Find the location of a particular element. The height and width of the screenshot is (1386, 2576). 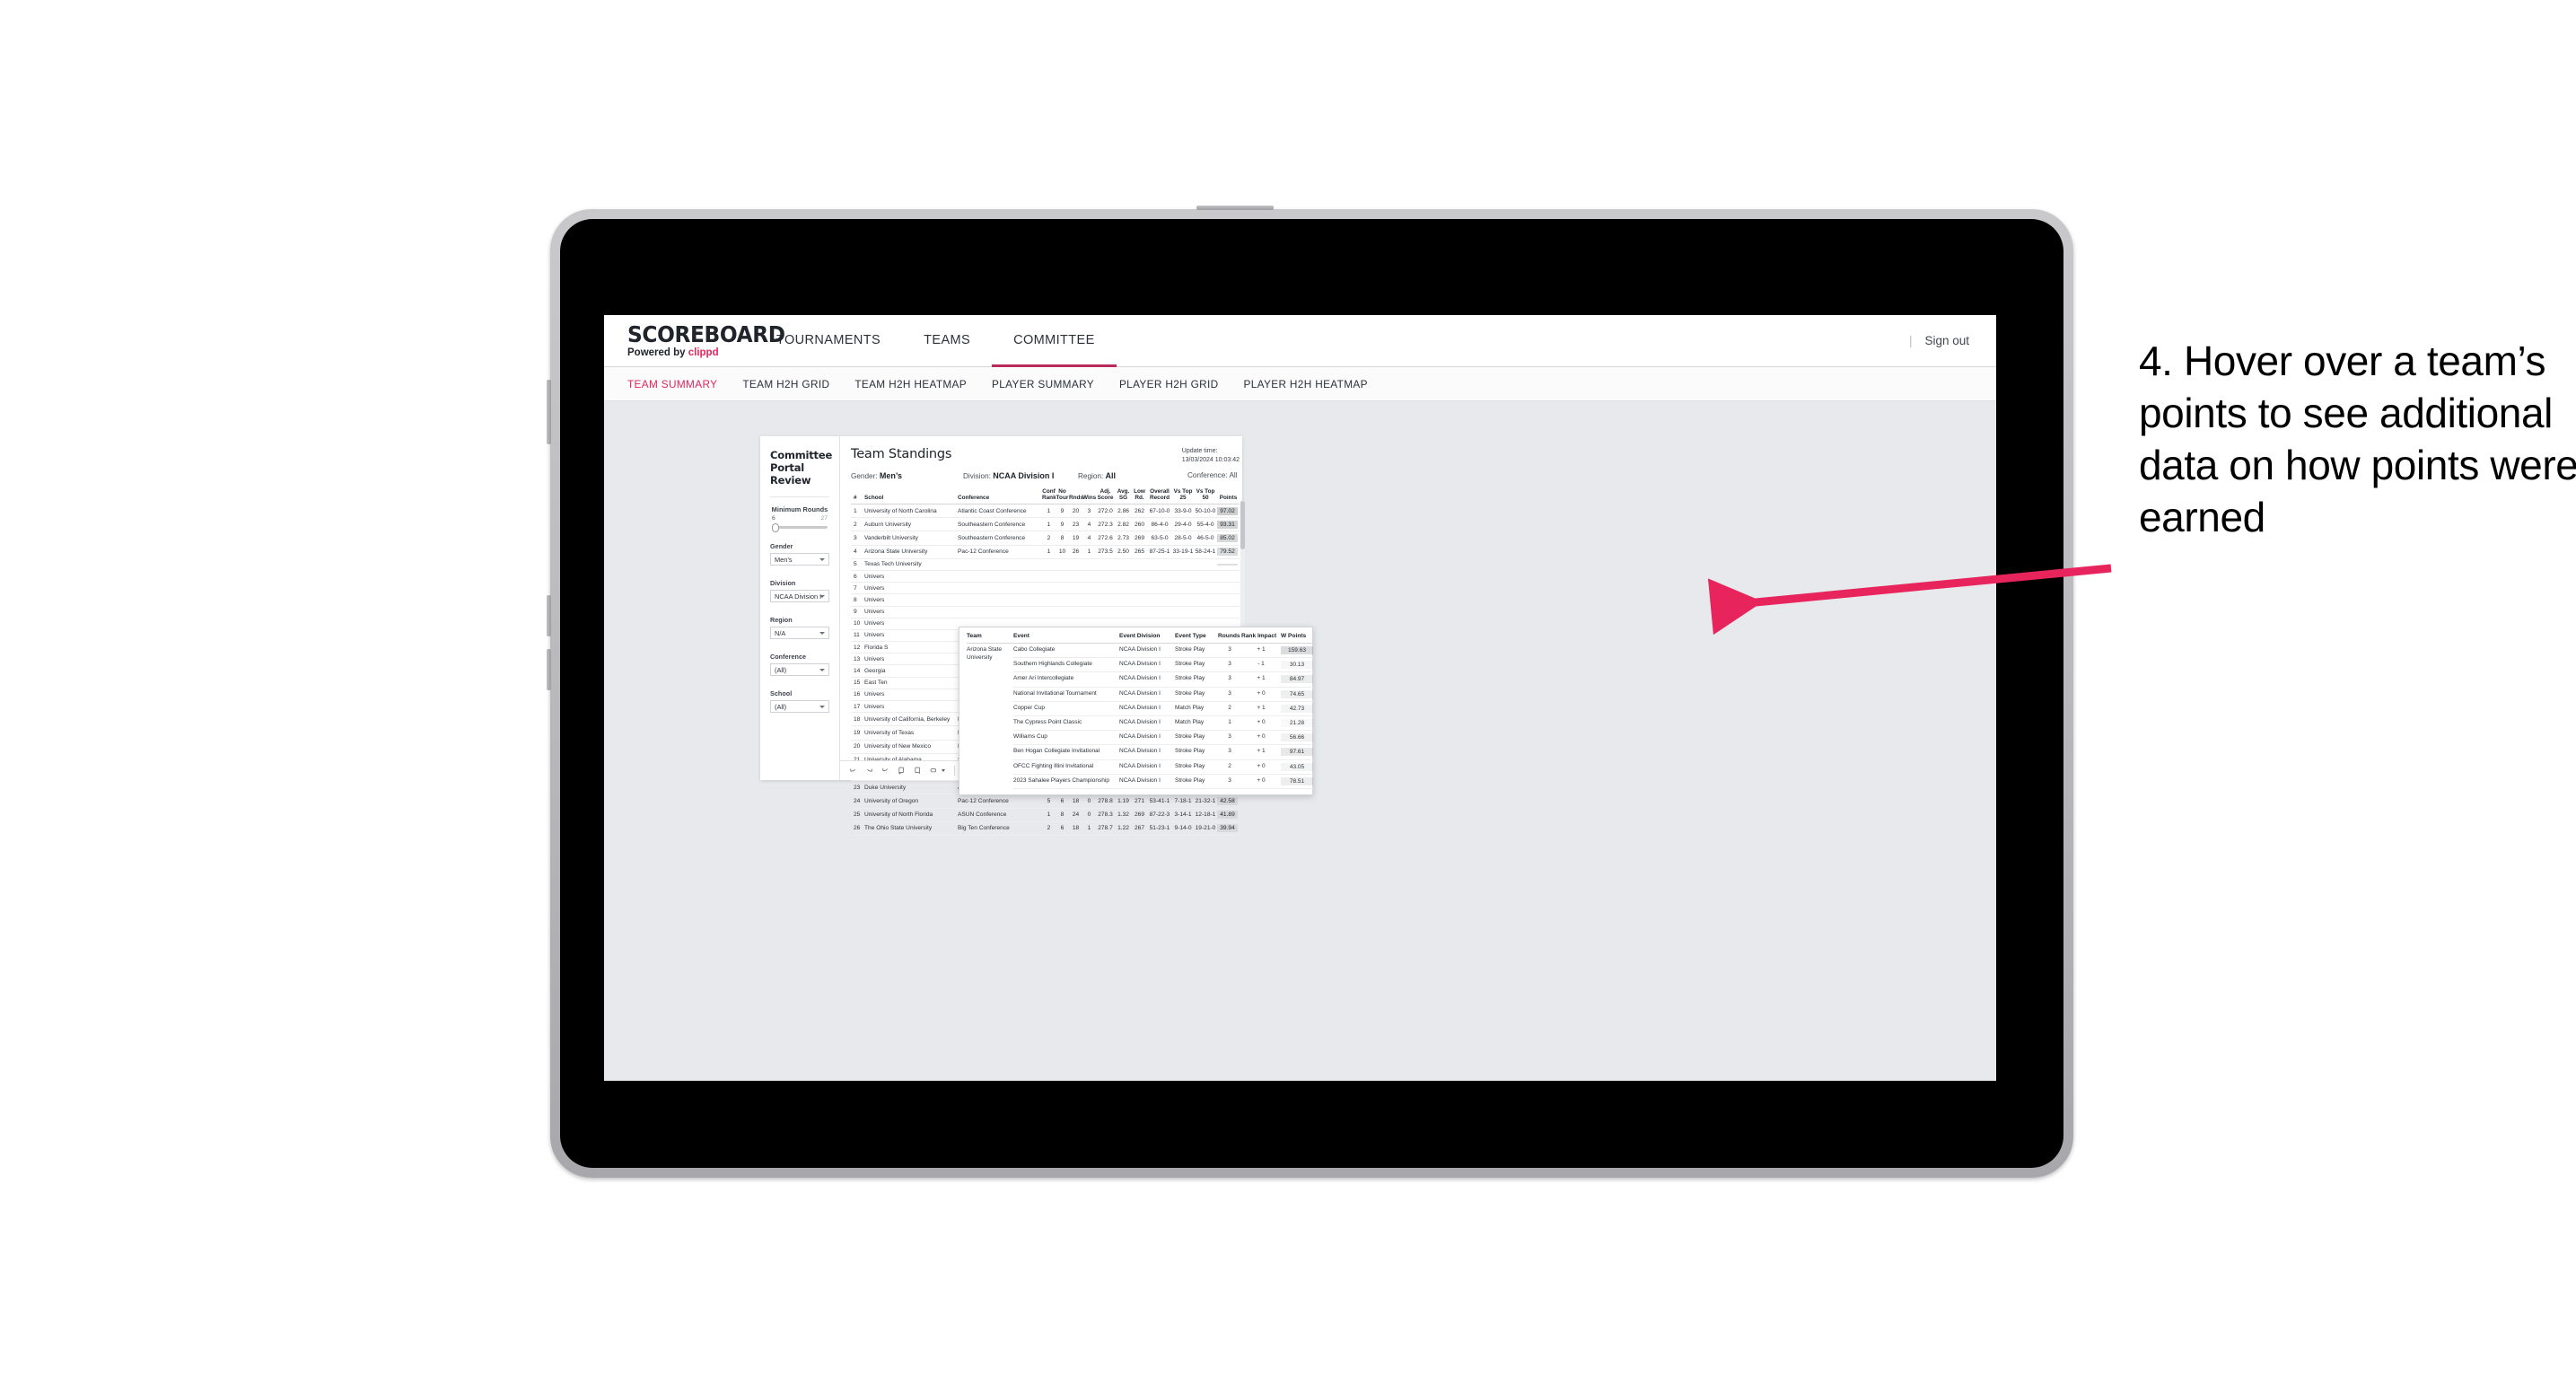

row-points-cell: 93.31 is located at coordinates (1228, 524).